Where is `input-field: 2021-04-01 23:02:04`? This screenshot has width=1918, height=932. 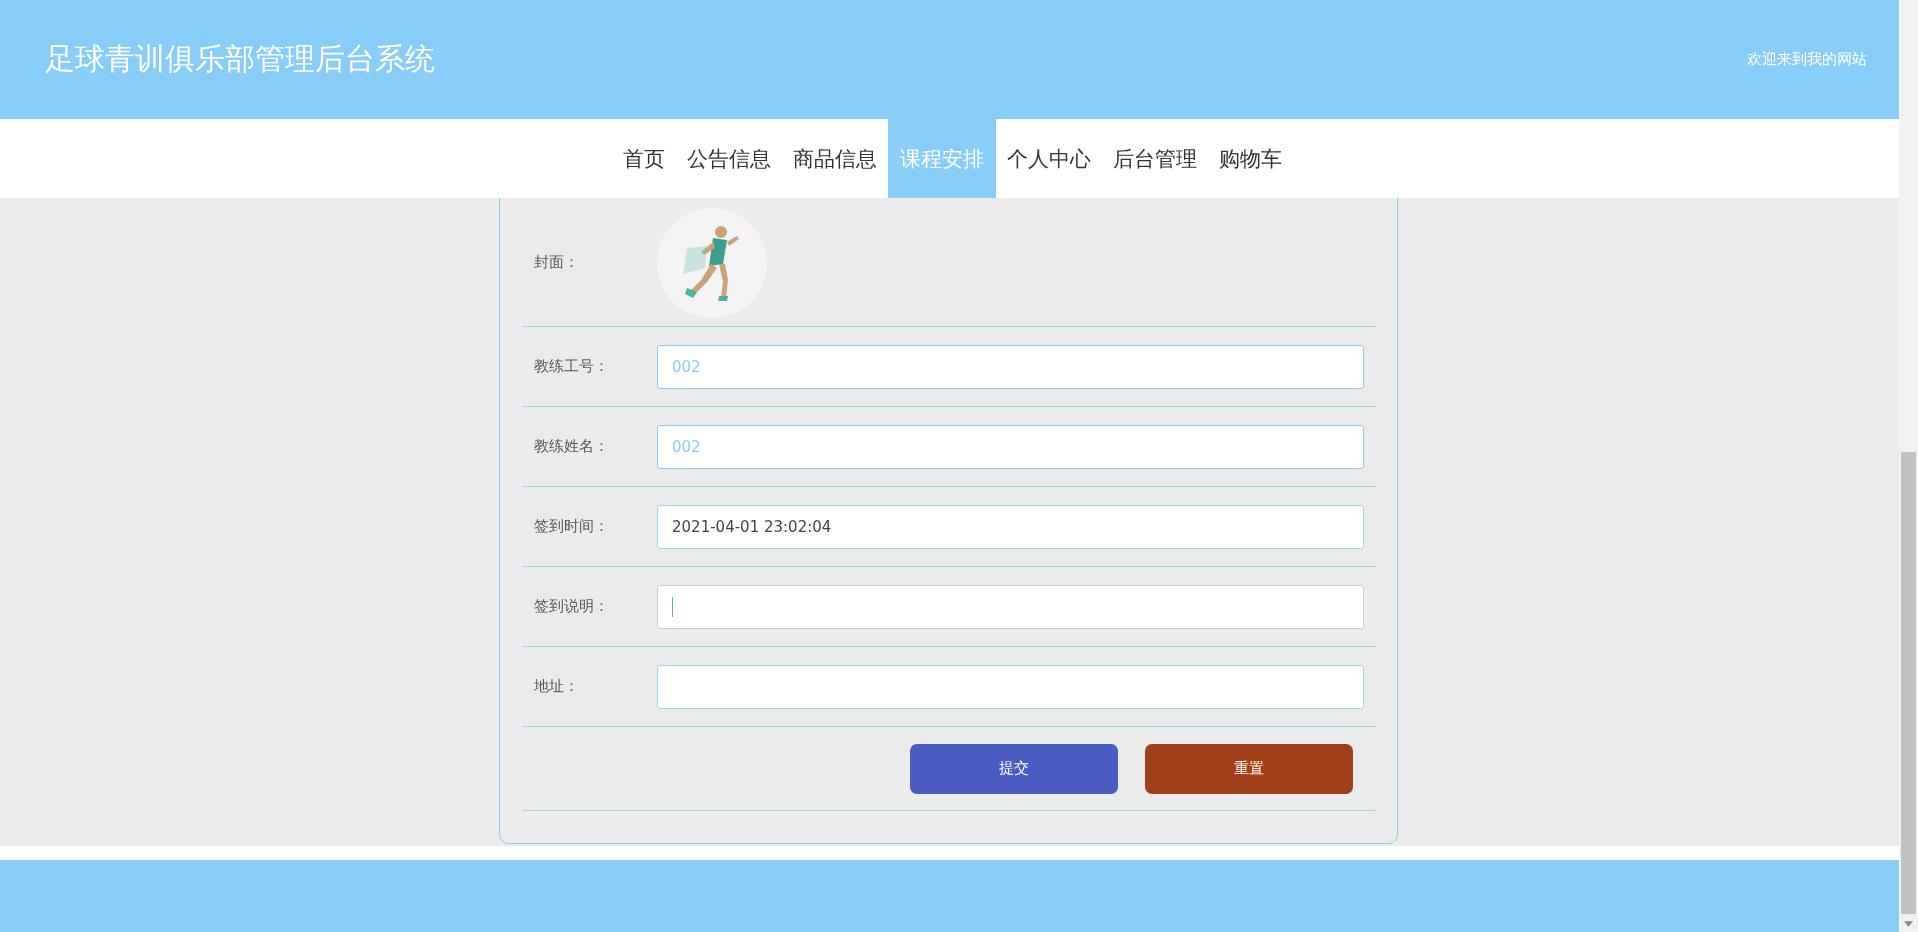 input-field: 2021-04-01 23:02:04 is located at coordinates (1010, 526).